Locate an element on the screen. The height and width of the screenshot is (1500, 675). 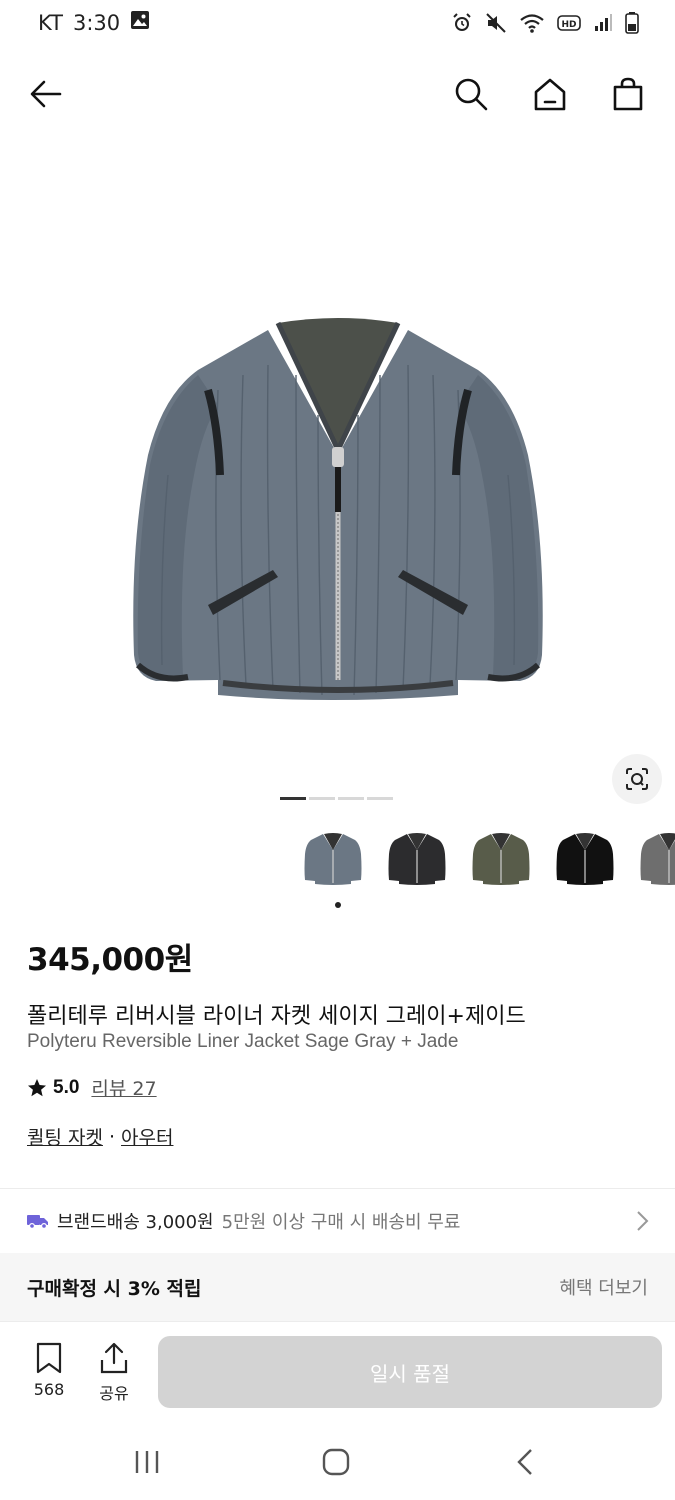
search-icon is located at coordinates (471, 94).